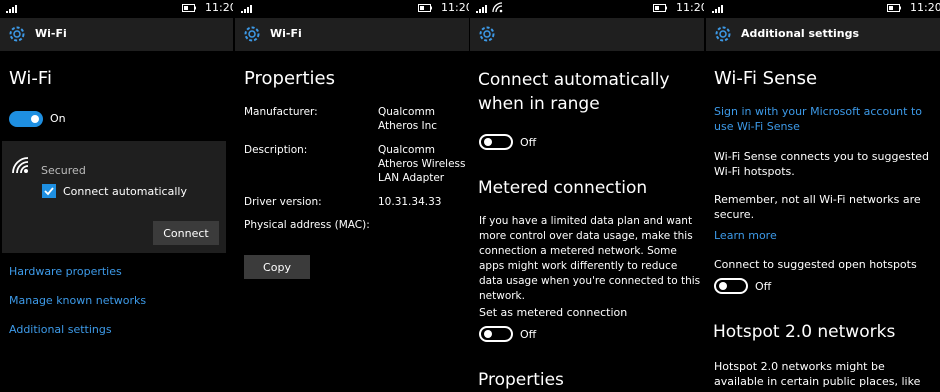 The width and height of the screenshot is (940, 392). What do you see at coordinates (587, 34) in the screenshot?
I see `settings-header` at bounding box center [587, 34].